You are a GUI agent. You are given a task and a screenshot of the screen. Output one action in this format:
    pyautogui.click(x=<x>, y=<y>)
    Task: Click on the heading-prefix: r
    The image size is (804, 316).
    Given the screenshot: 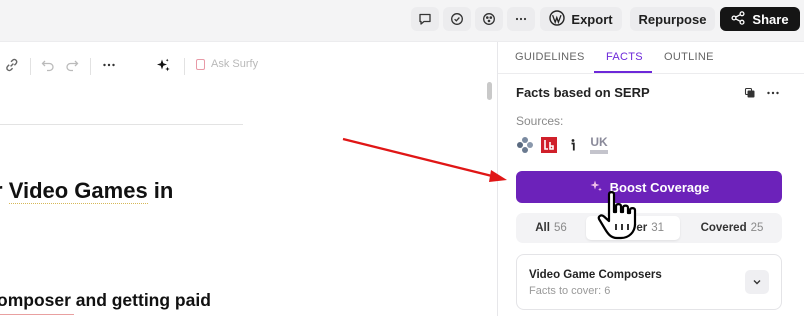 What is the action you would take?
    pyautogui.click(x=4, y=190)
    